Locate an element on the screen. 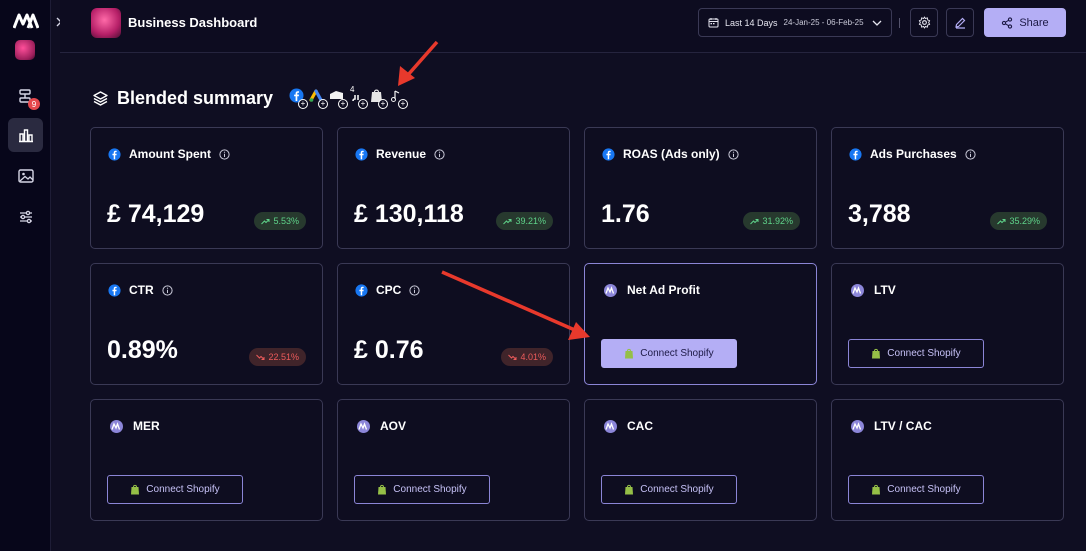  annotation-arrow-head is located at coordinates (406, 76).